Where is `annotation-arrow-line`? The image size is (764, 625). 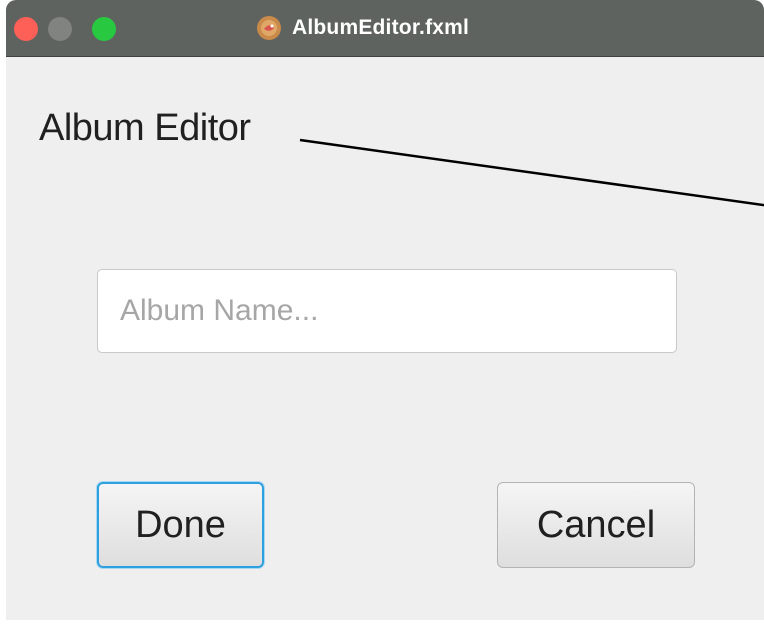 annotation-arrow-line is located at coordinates (531, 172).